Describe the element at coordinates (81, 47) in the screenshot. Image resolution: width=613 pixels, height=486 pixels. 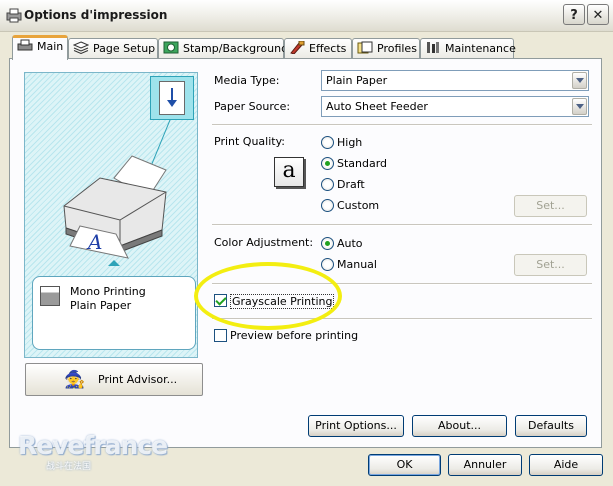
I see `layers-icon` at that location.